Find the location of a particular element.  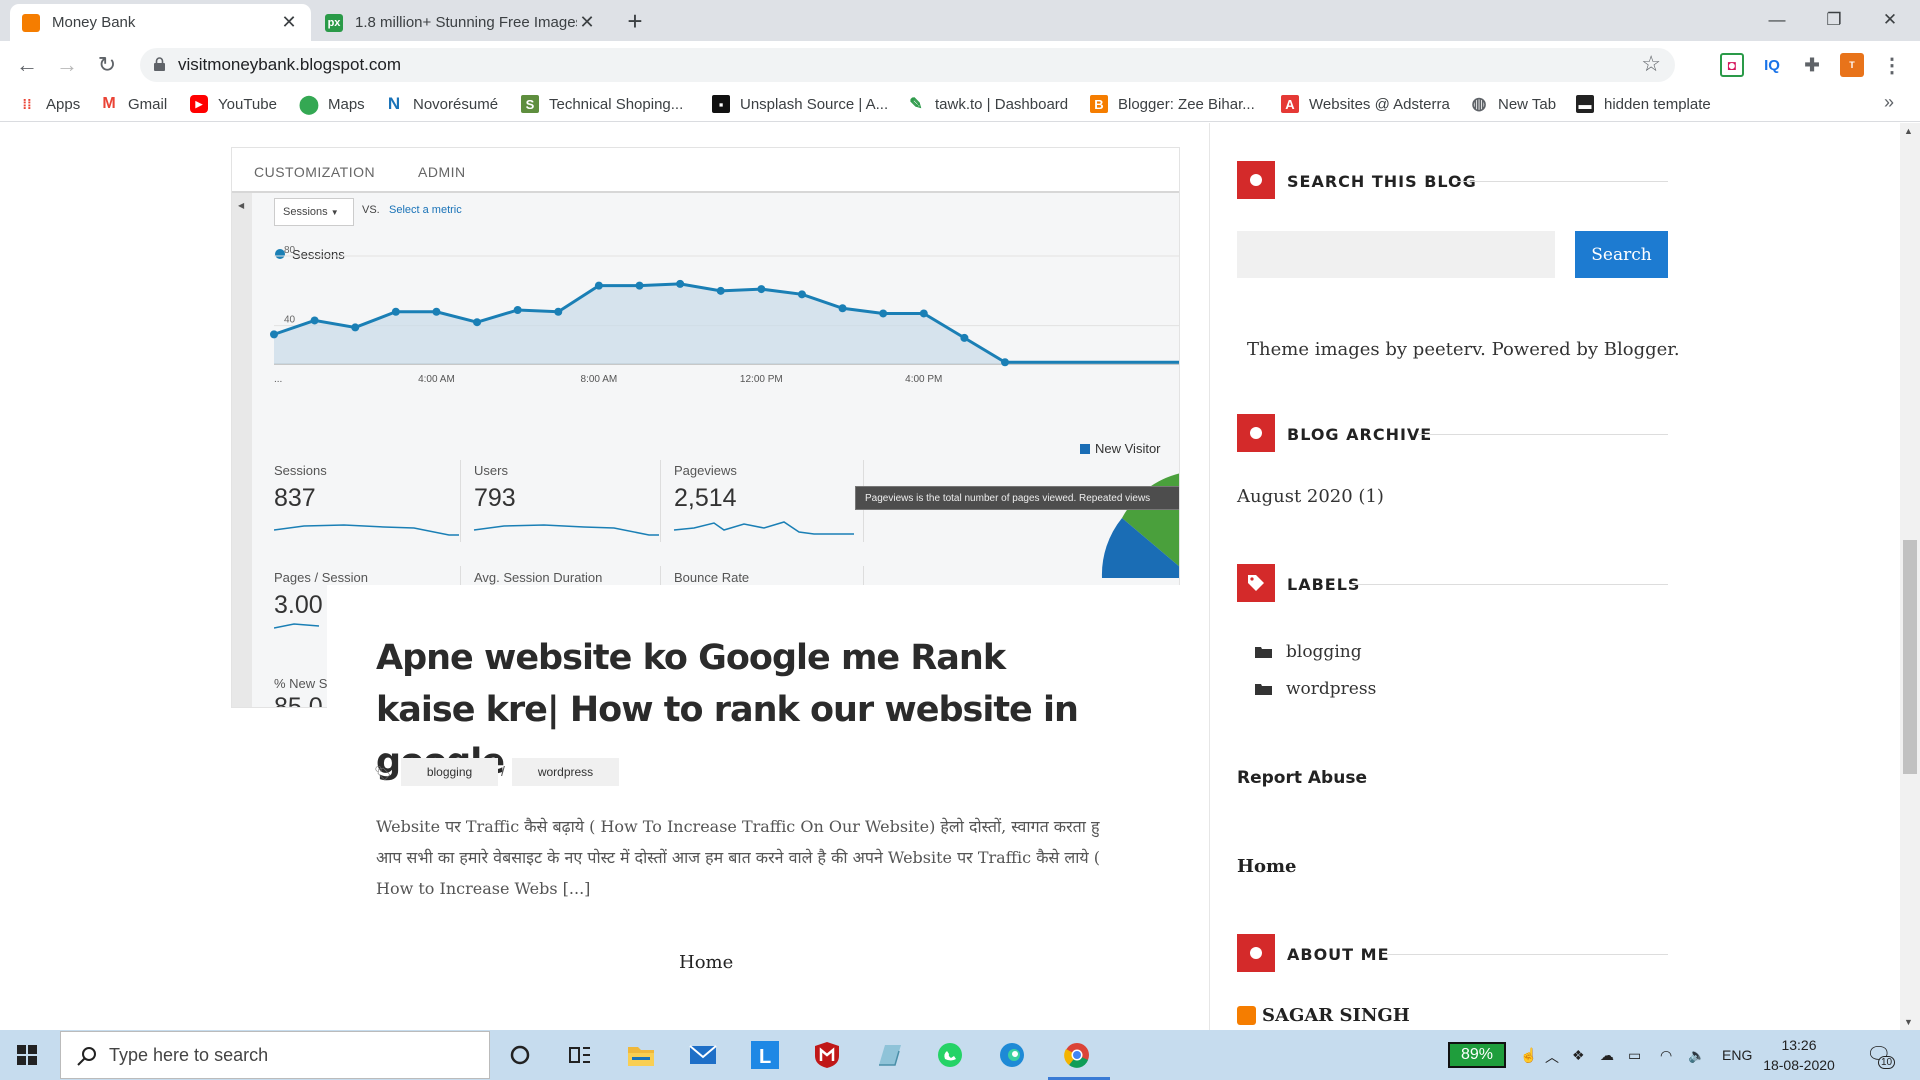

home-link: Home is located at coordinates (706, 962).